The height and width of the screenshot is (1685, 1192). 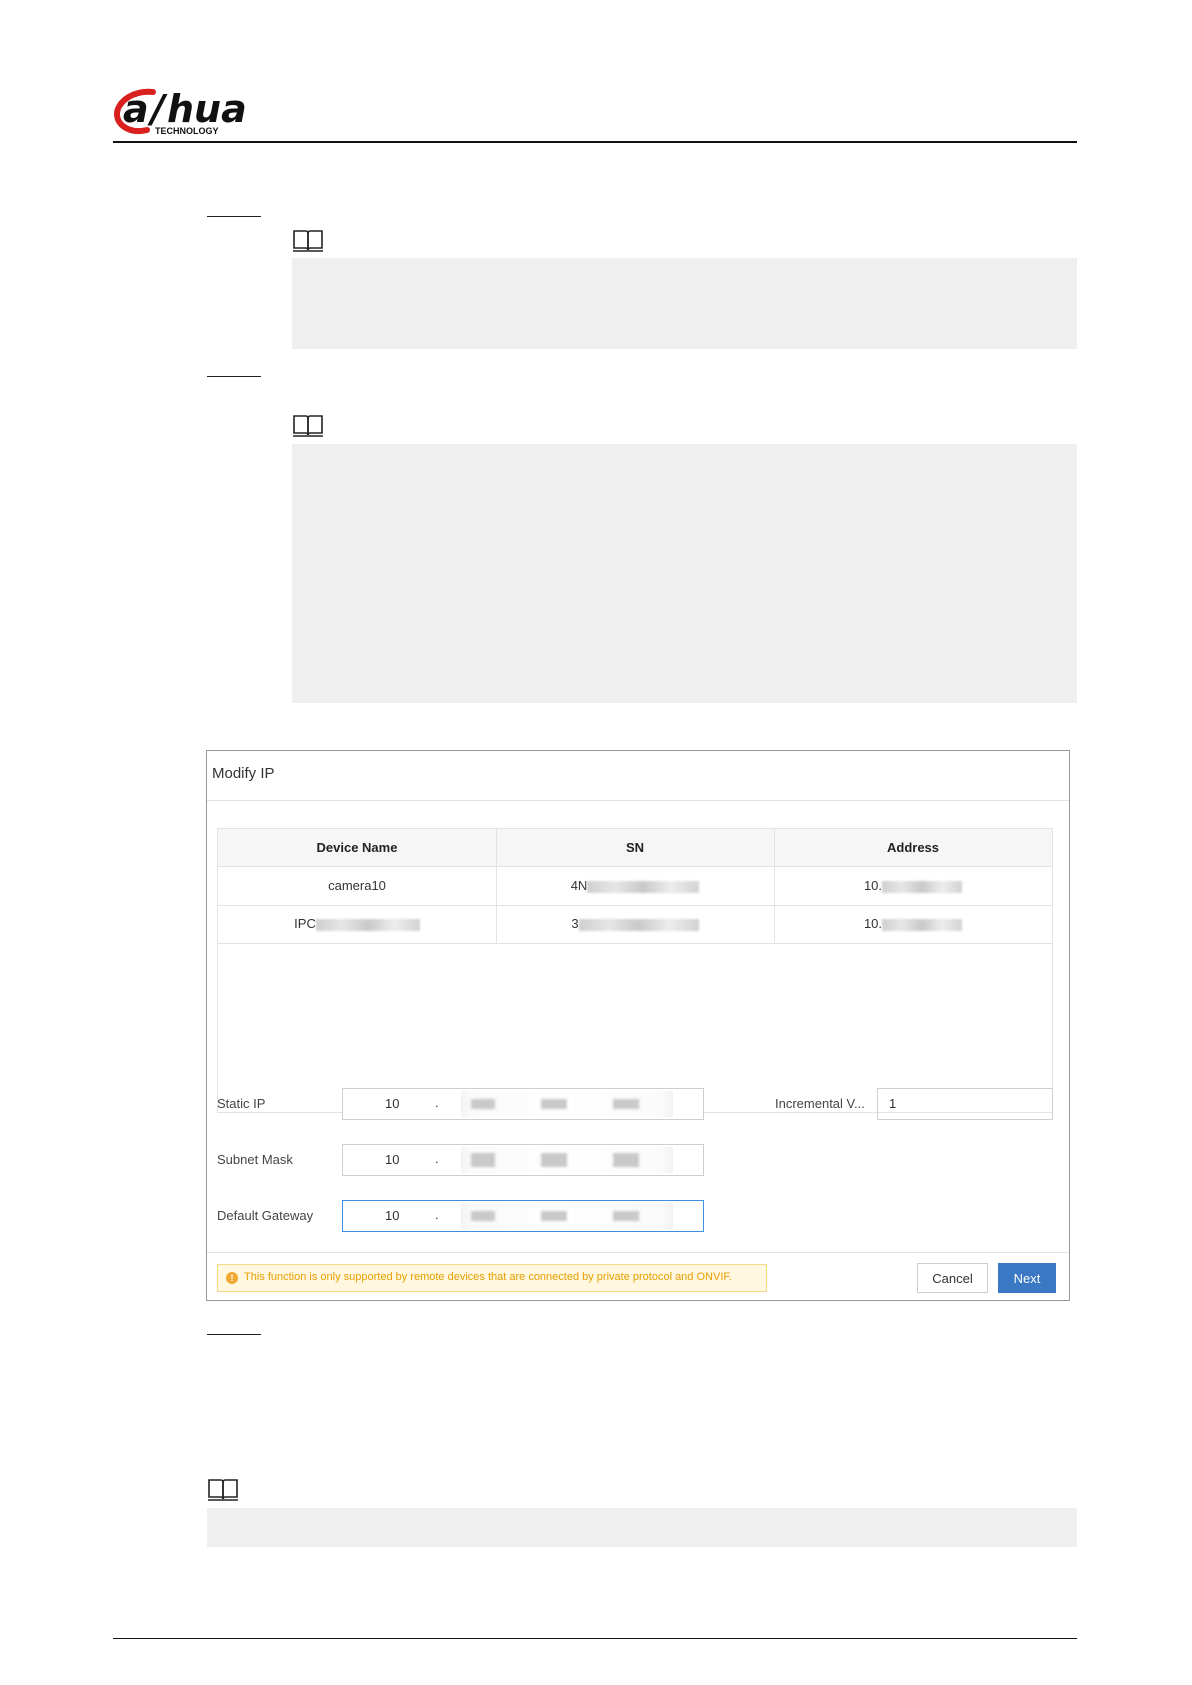 What do you see at coordinates (255, 1159) in the screenshot?
I see `subnet-mask-label: Subnet Mask` at bounding box center [255, 1159].